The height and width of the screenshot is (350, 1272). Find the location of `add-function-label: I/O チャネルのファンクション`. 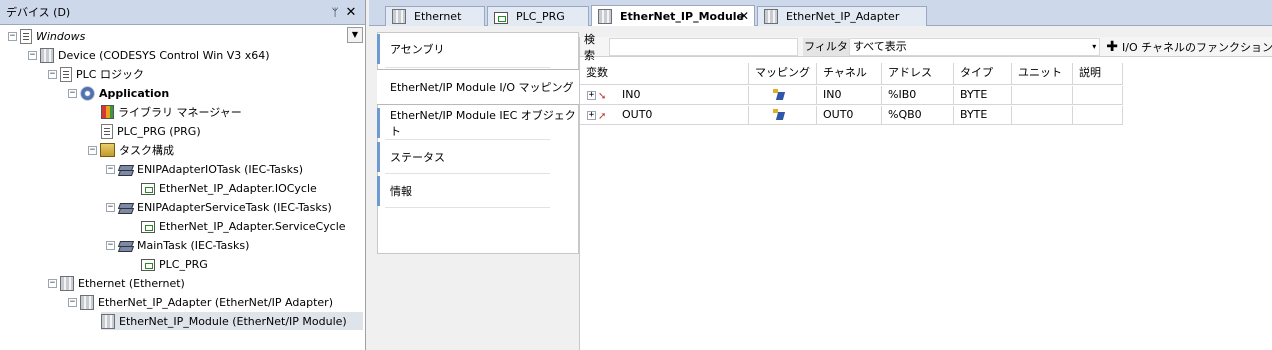

add-function-label: I/O チャネルのファンクション is located at coordinates (1197, 47).